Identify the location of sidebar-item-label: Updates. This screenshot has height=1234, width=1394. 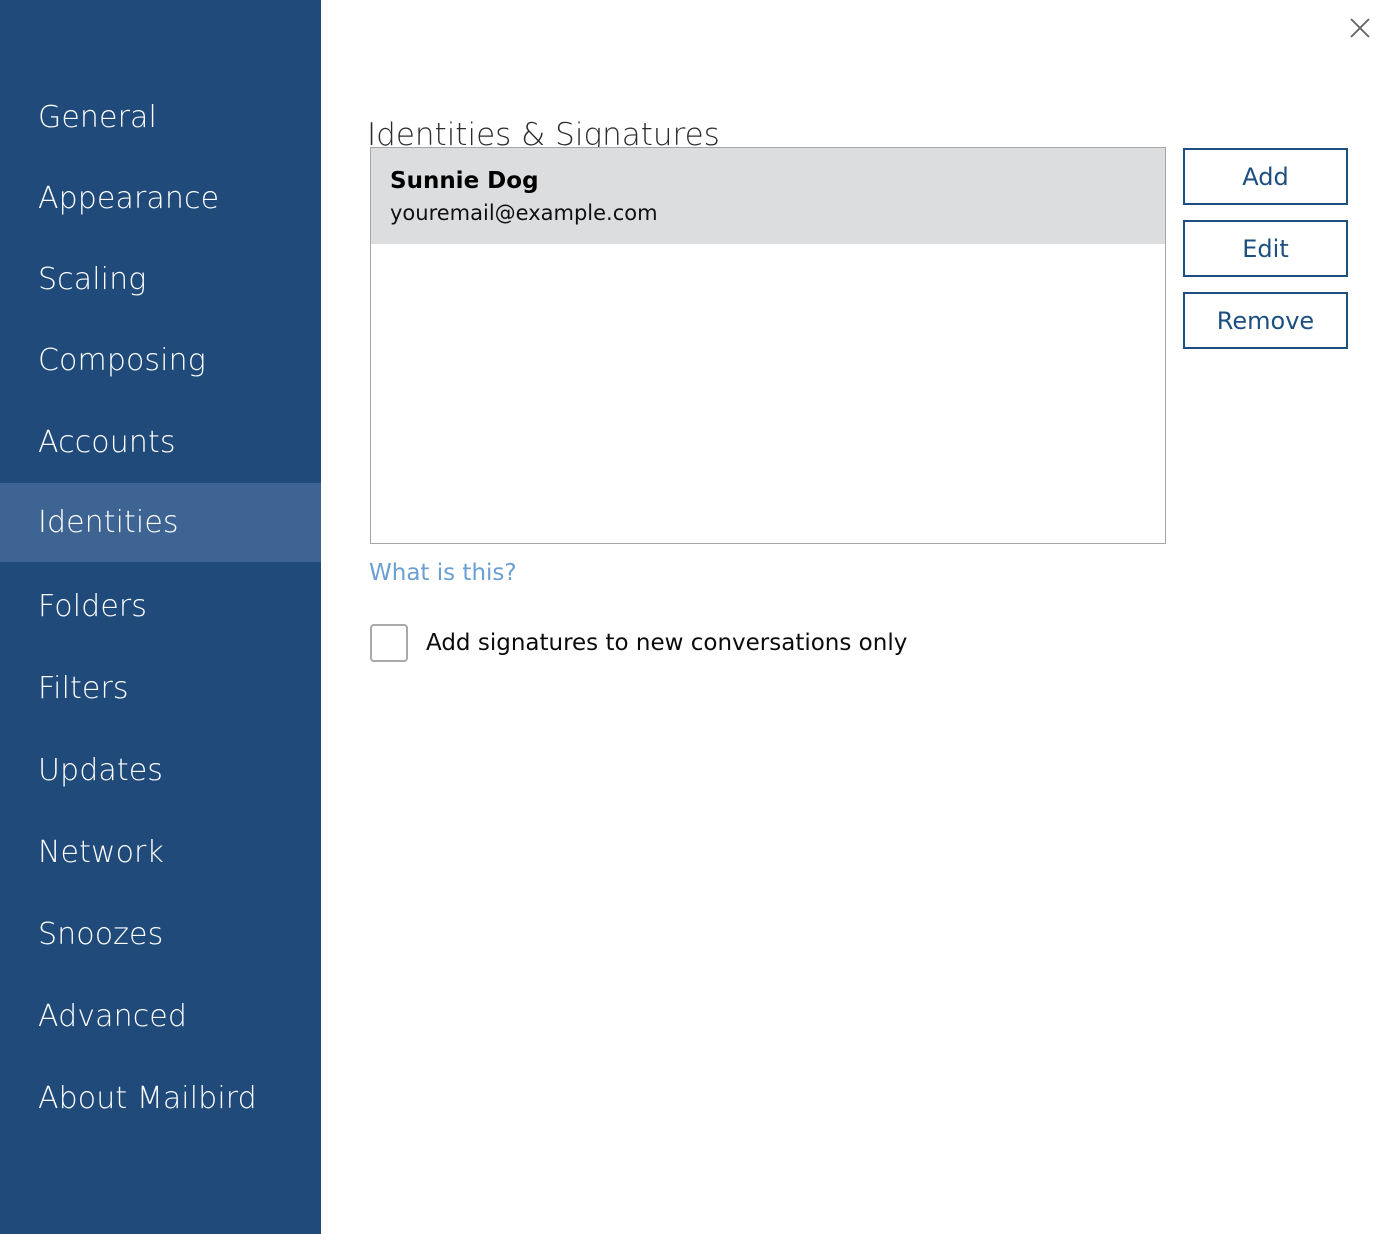
(100, 770).